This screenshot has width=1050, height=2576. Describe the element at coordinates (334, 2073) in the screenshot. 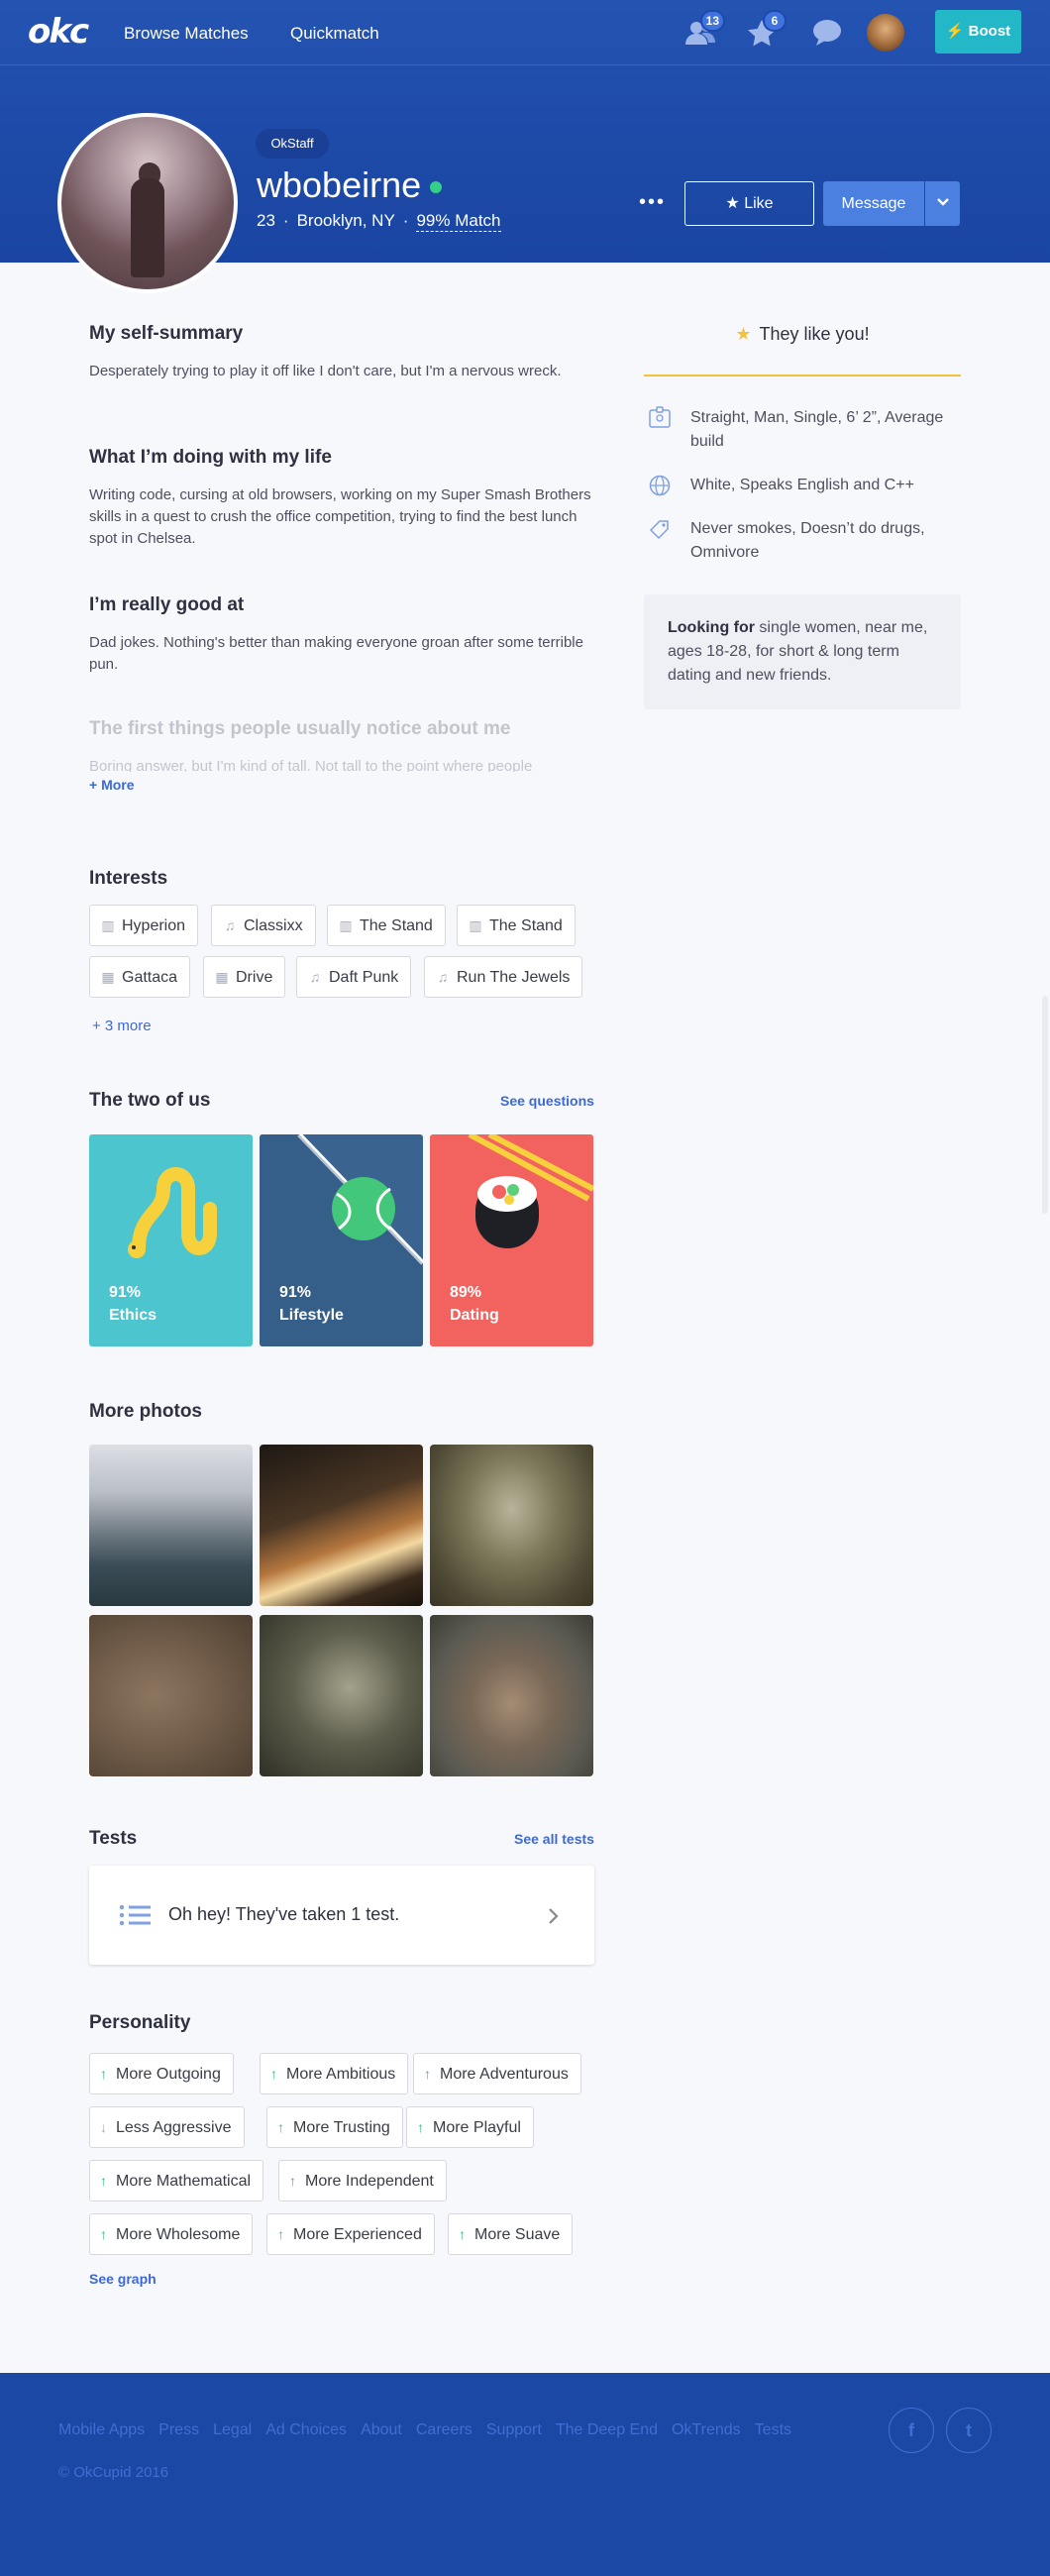

I see `personality-trait: ↑ More Ambitious` at that location.